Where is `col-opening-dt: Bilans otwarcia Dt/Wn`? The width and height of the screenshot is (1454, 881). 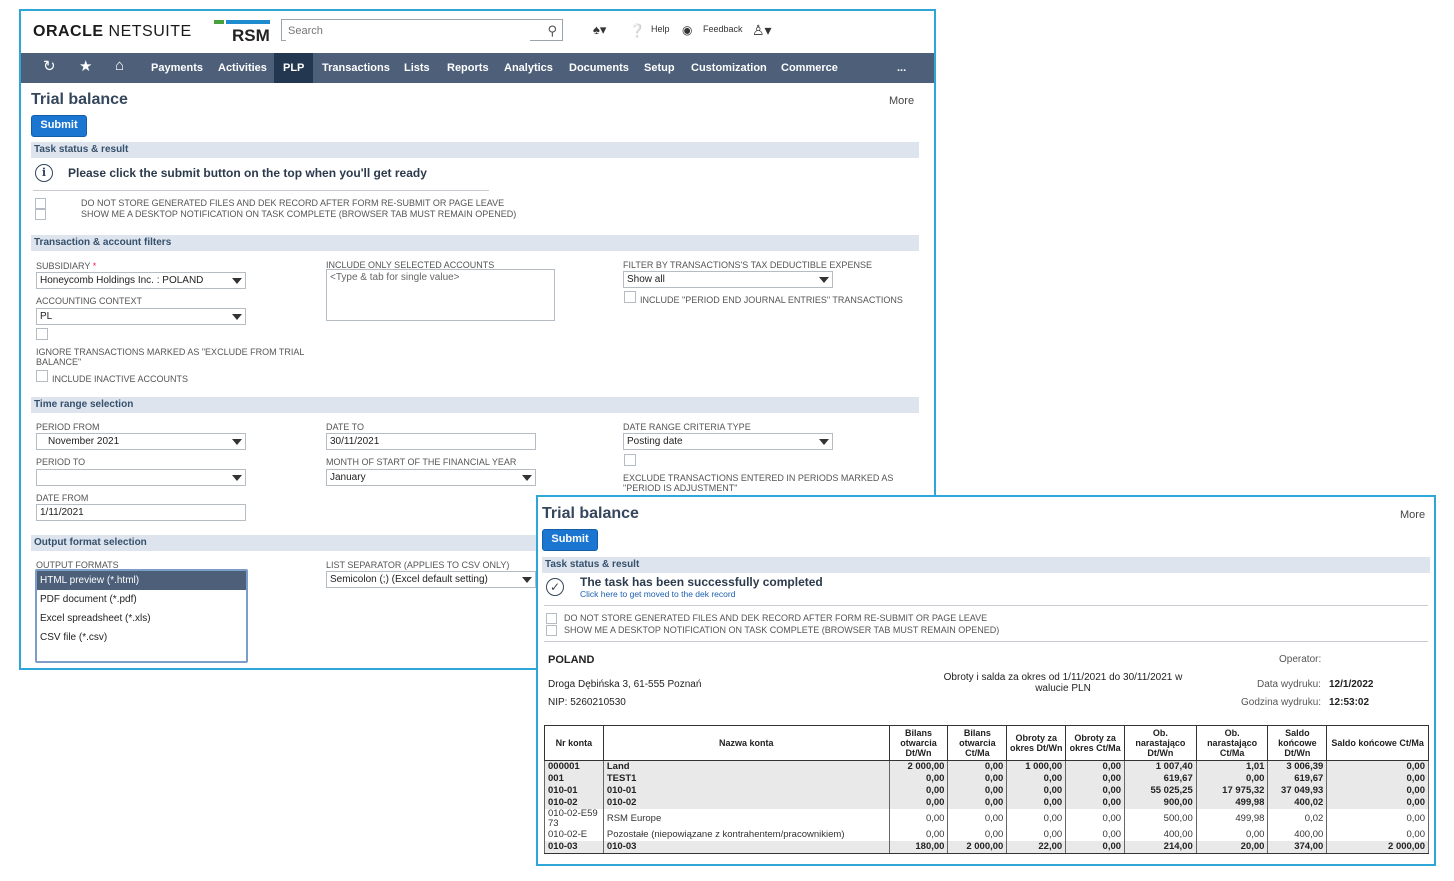
col-opening-dt: Bilans otwarcia Dt/Wn is located at coordinates (918, 743).